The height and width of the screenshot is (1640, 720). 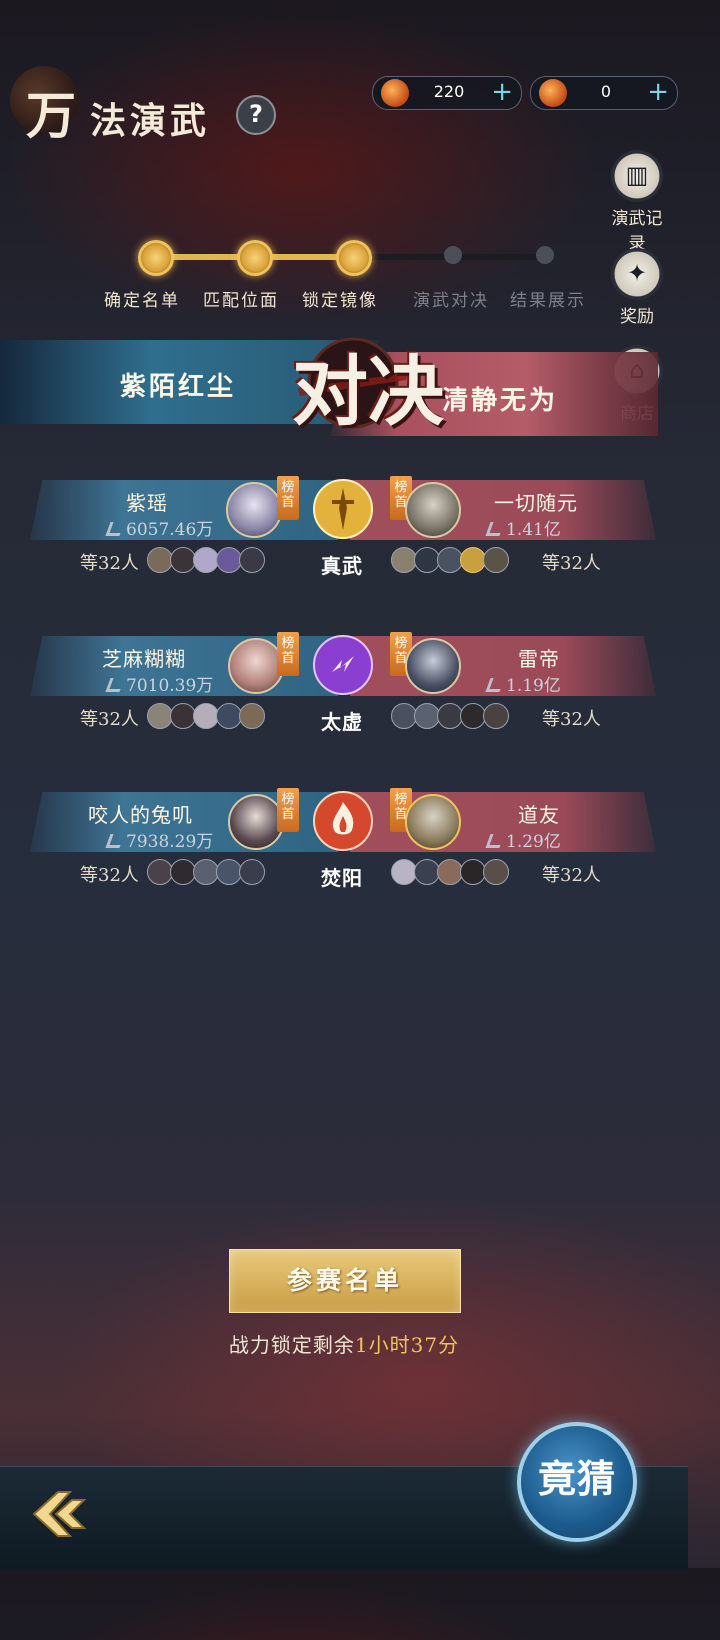 I want to click on match-1-left-count: 等32人, so click(x=109, y=563).